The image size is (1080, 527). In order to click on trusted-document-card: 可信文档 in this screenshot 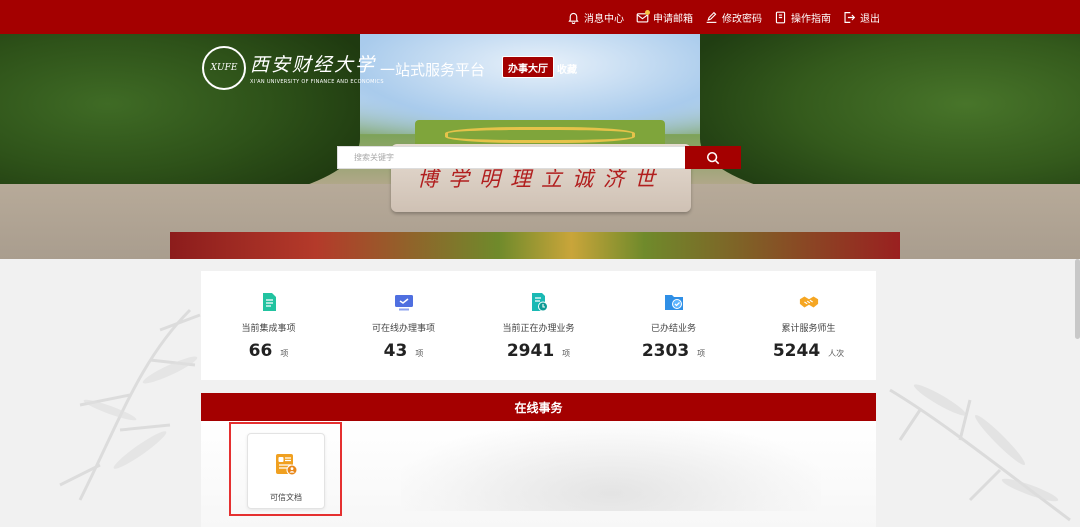, I will do `click(286, 471)`.